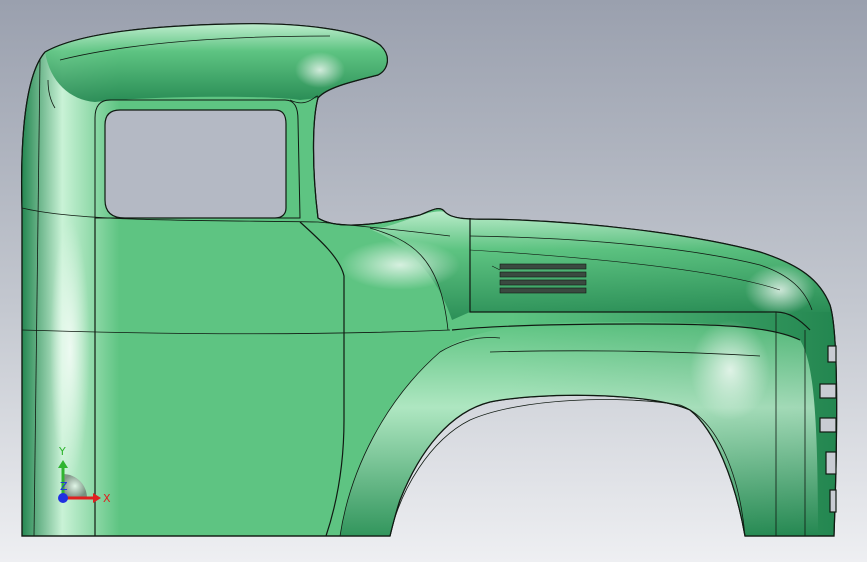 The image size is (867, 562). I want to click on triad-z-label: Z, so click(64, 486).